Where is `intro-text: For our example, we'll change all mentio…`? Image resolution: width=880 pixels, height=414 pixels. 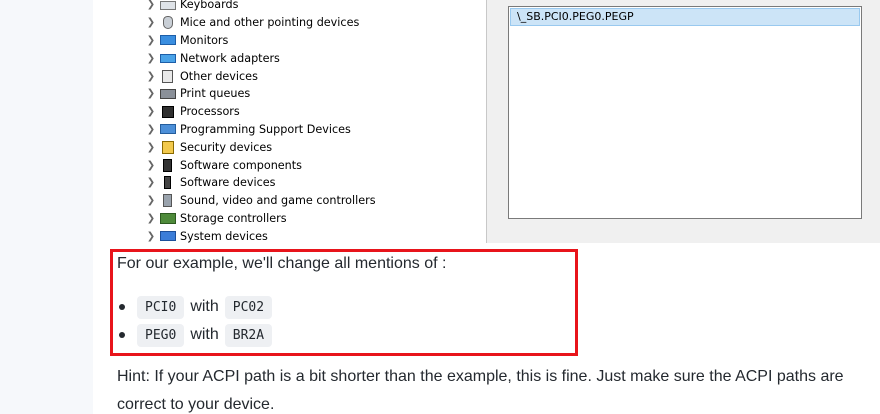
intro-text: For our example, we'll change all mentio… is located at coordinates (282, 263).